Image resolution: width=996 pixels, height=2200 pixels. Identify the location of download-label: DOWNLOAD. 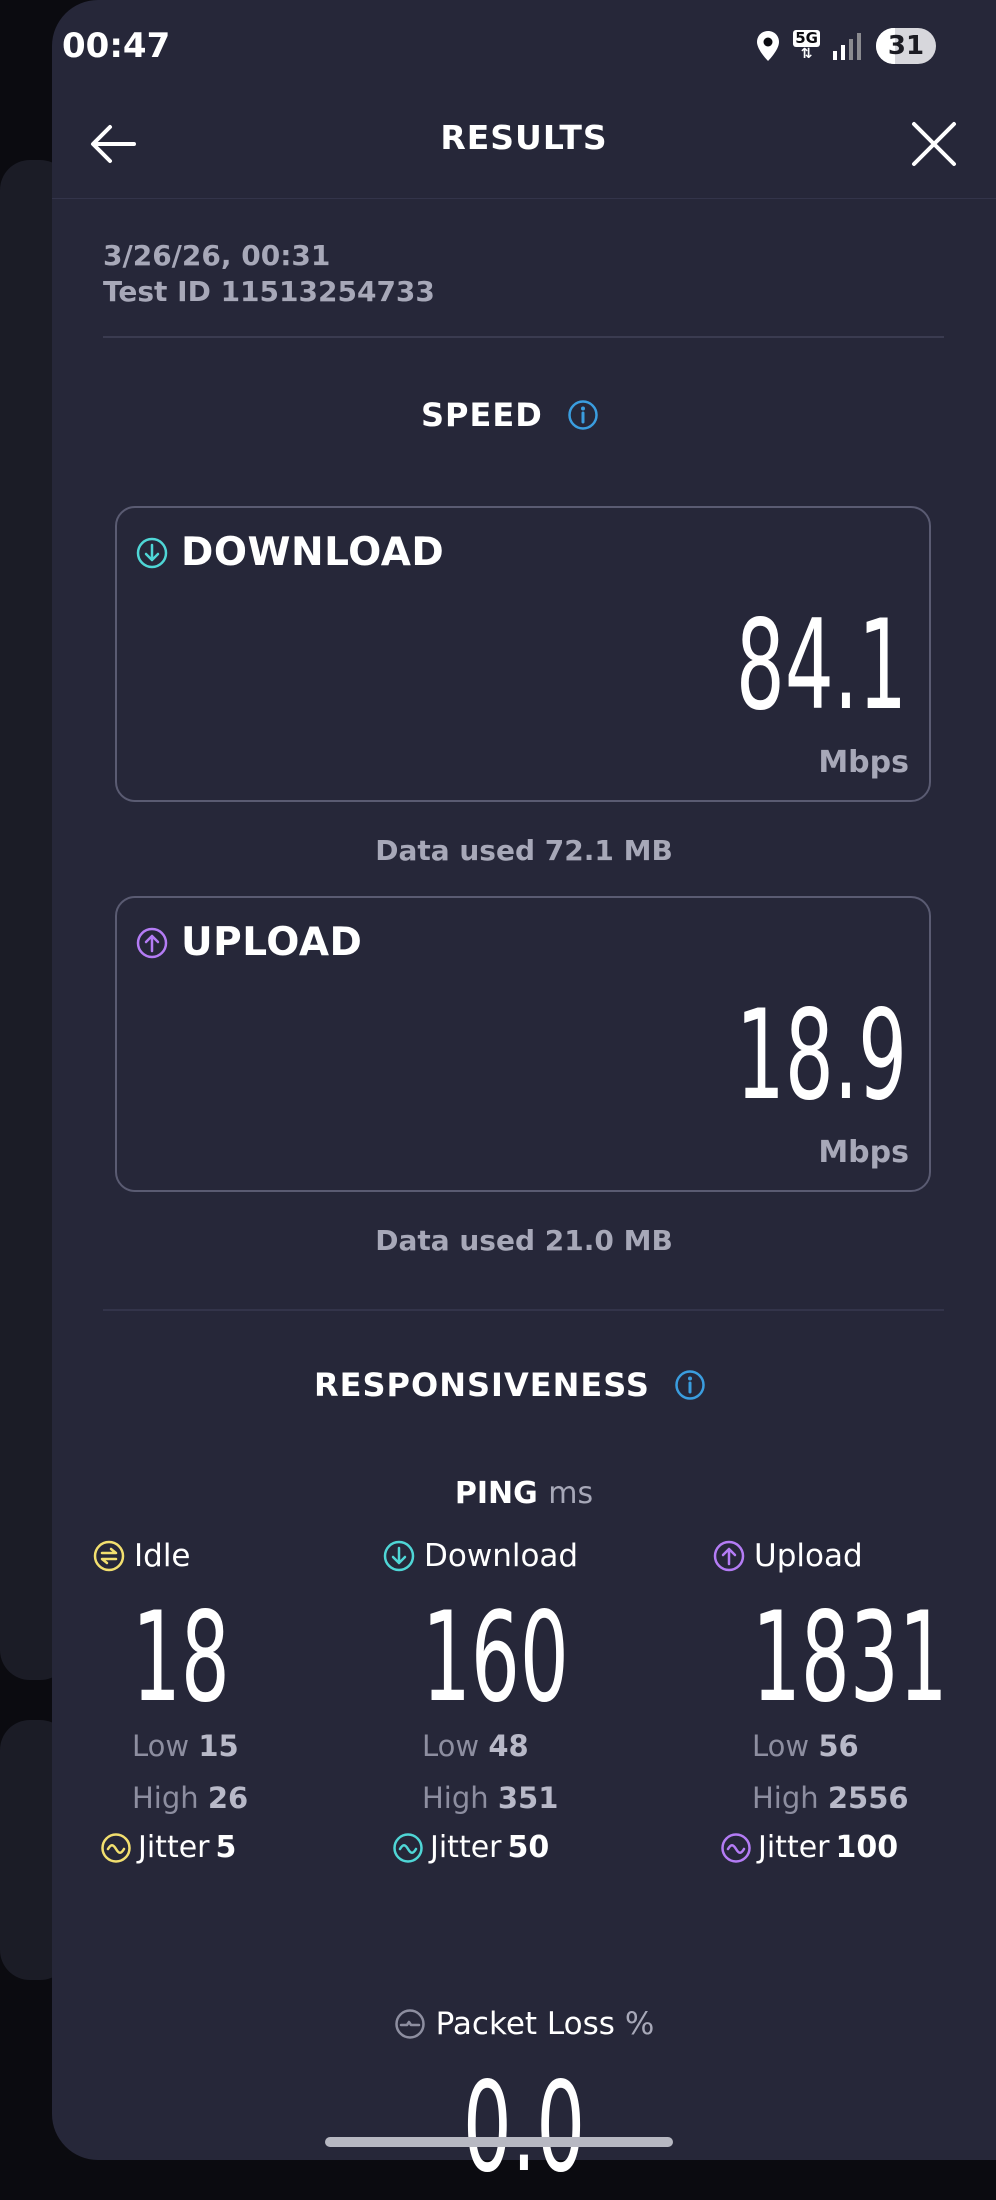
(289, 552).